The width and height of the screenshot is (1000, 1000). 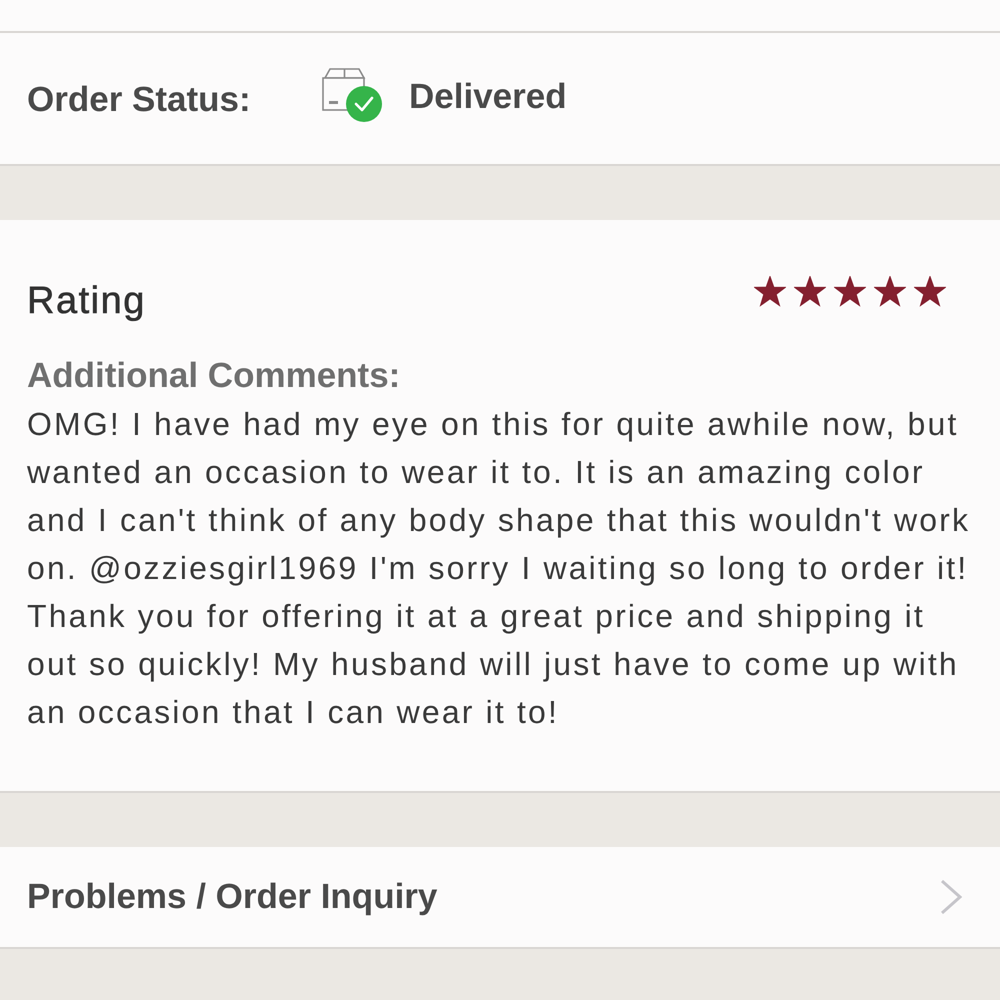 I want to click on comments-label: Additional Comments:, so click(x=214, y=376).